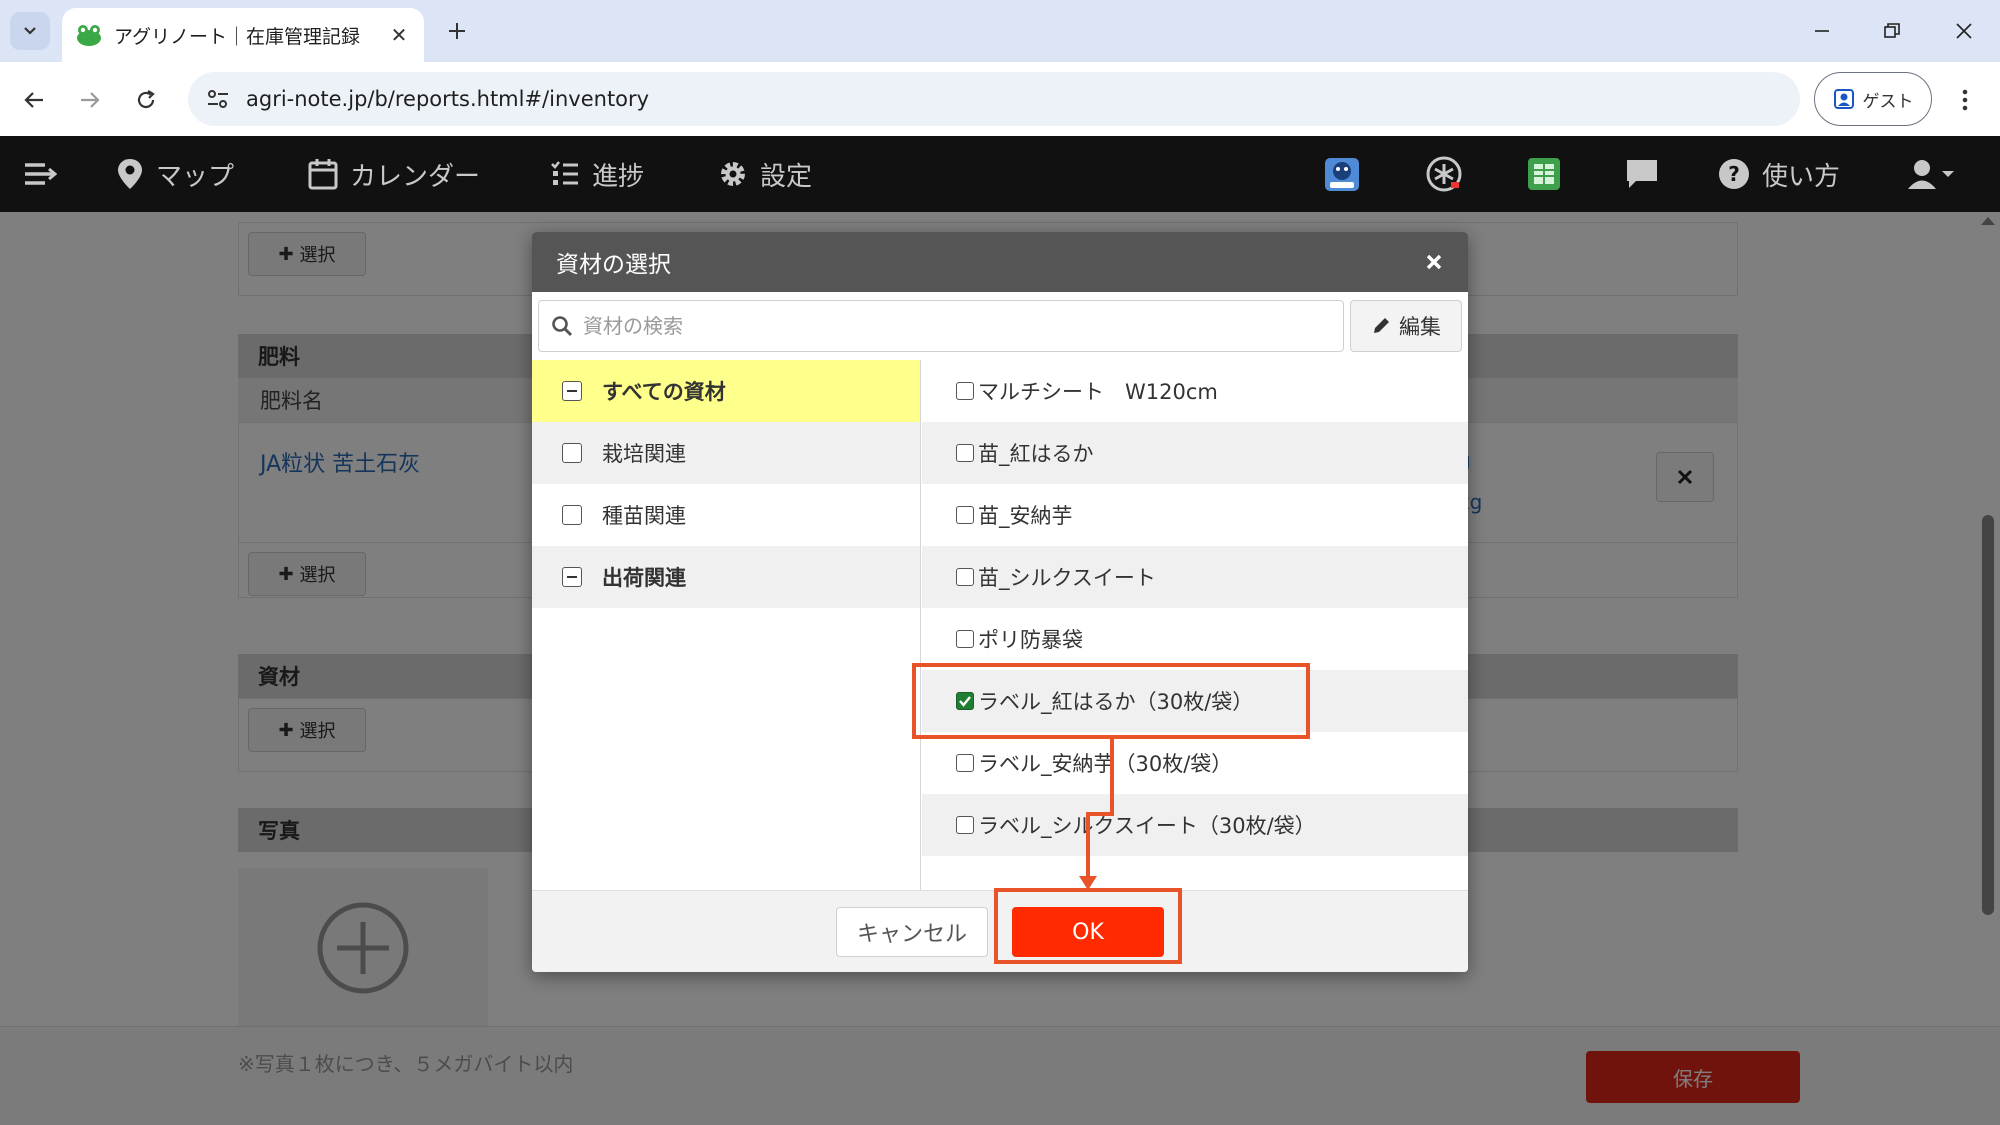 The height and width of the screenshot is (1125, 2000). I want to click on category-shipping: 出荷関連, so click(726, 577).